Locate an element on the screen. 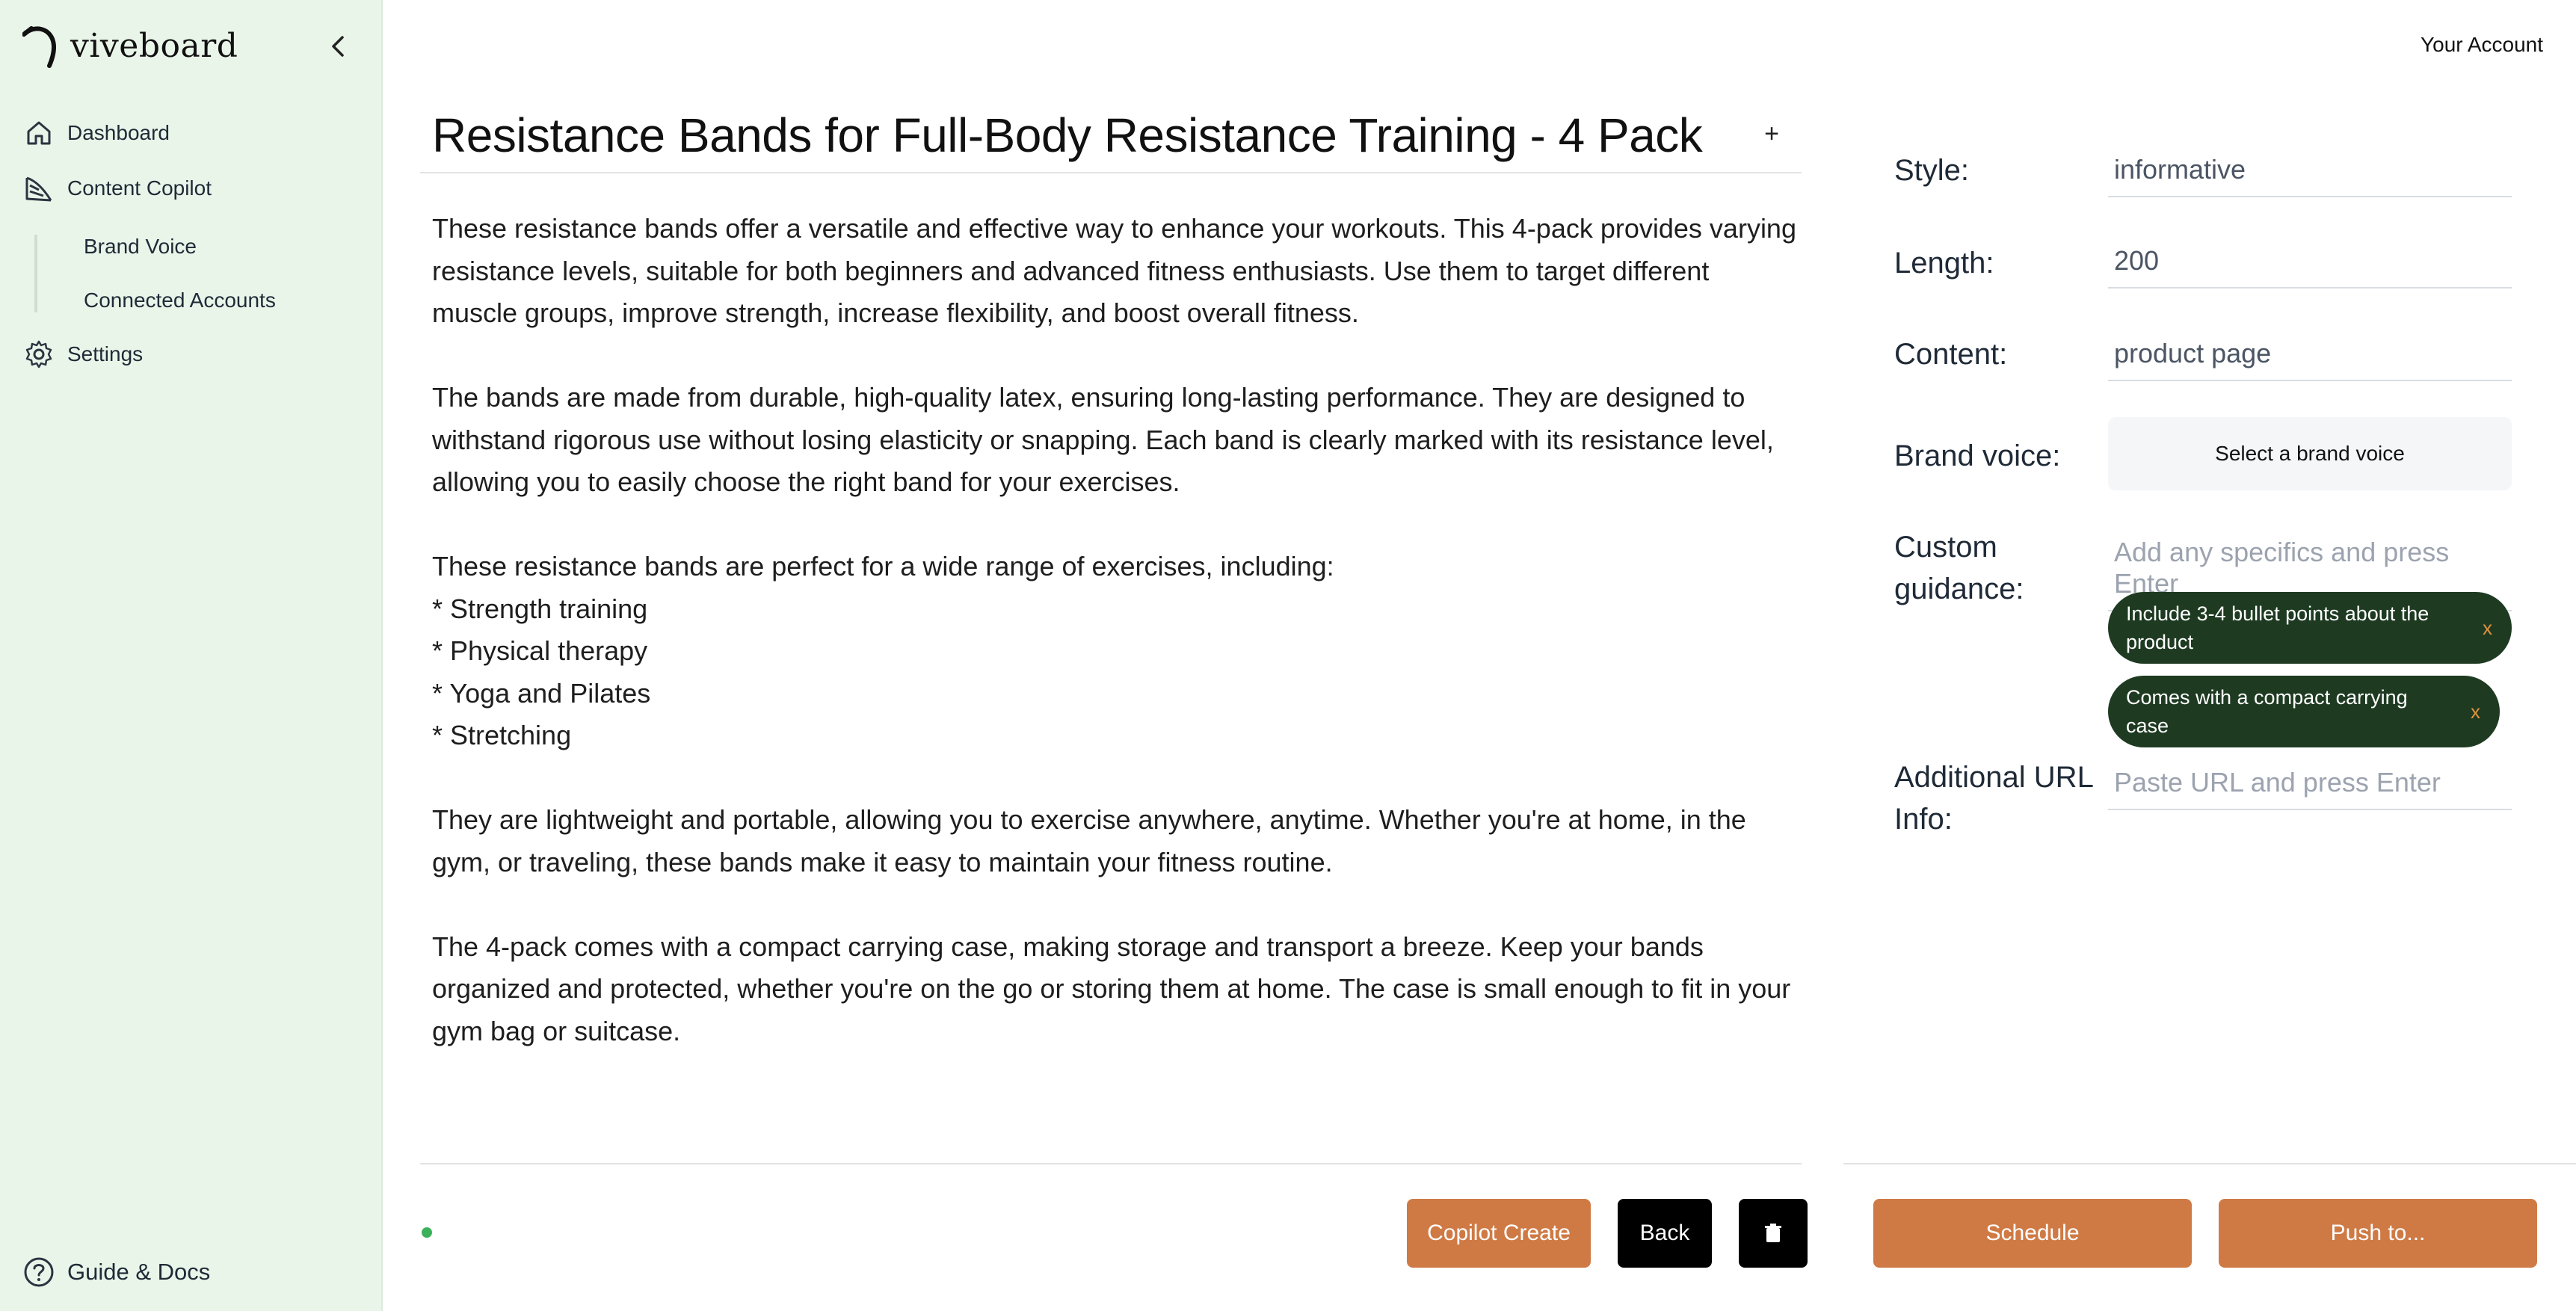 This screenshot has height=1311, width=2576. brand-mark-icon is located at coordinates (39, 47).